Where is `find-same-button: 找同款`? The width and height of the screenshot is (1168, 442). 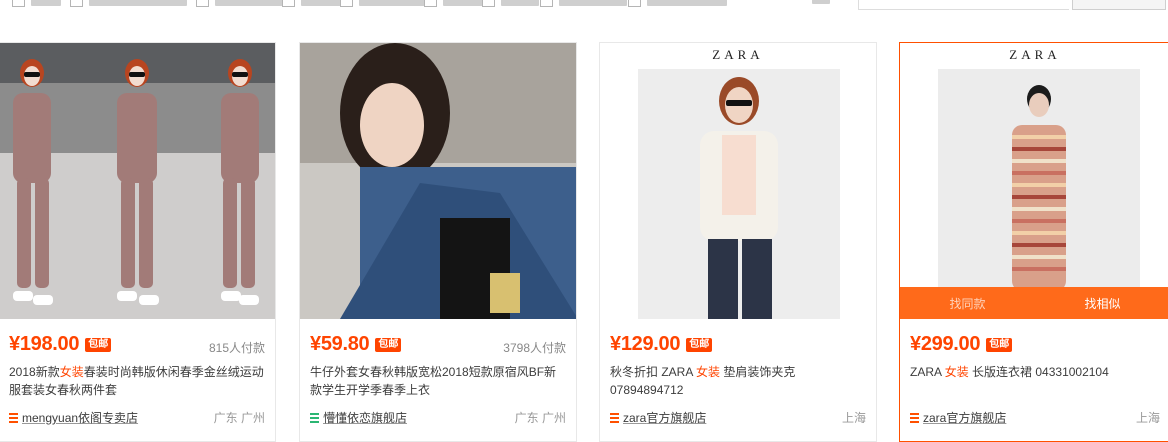 find-same-button: 找同款 is located at coordinates (967, 303).